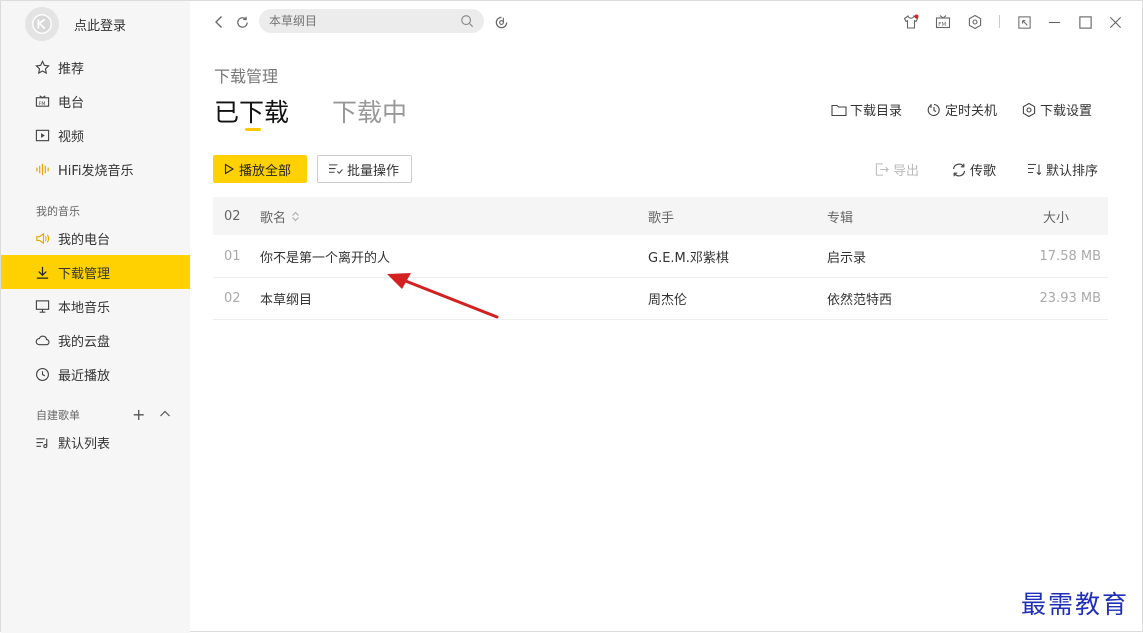  I want to click on export-button: 导出, so click(896, 169).